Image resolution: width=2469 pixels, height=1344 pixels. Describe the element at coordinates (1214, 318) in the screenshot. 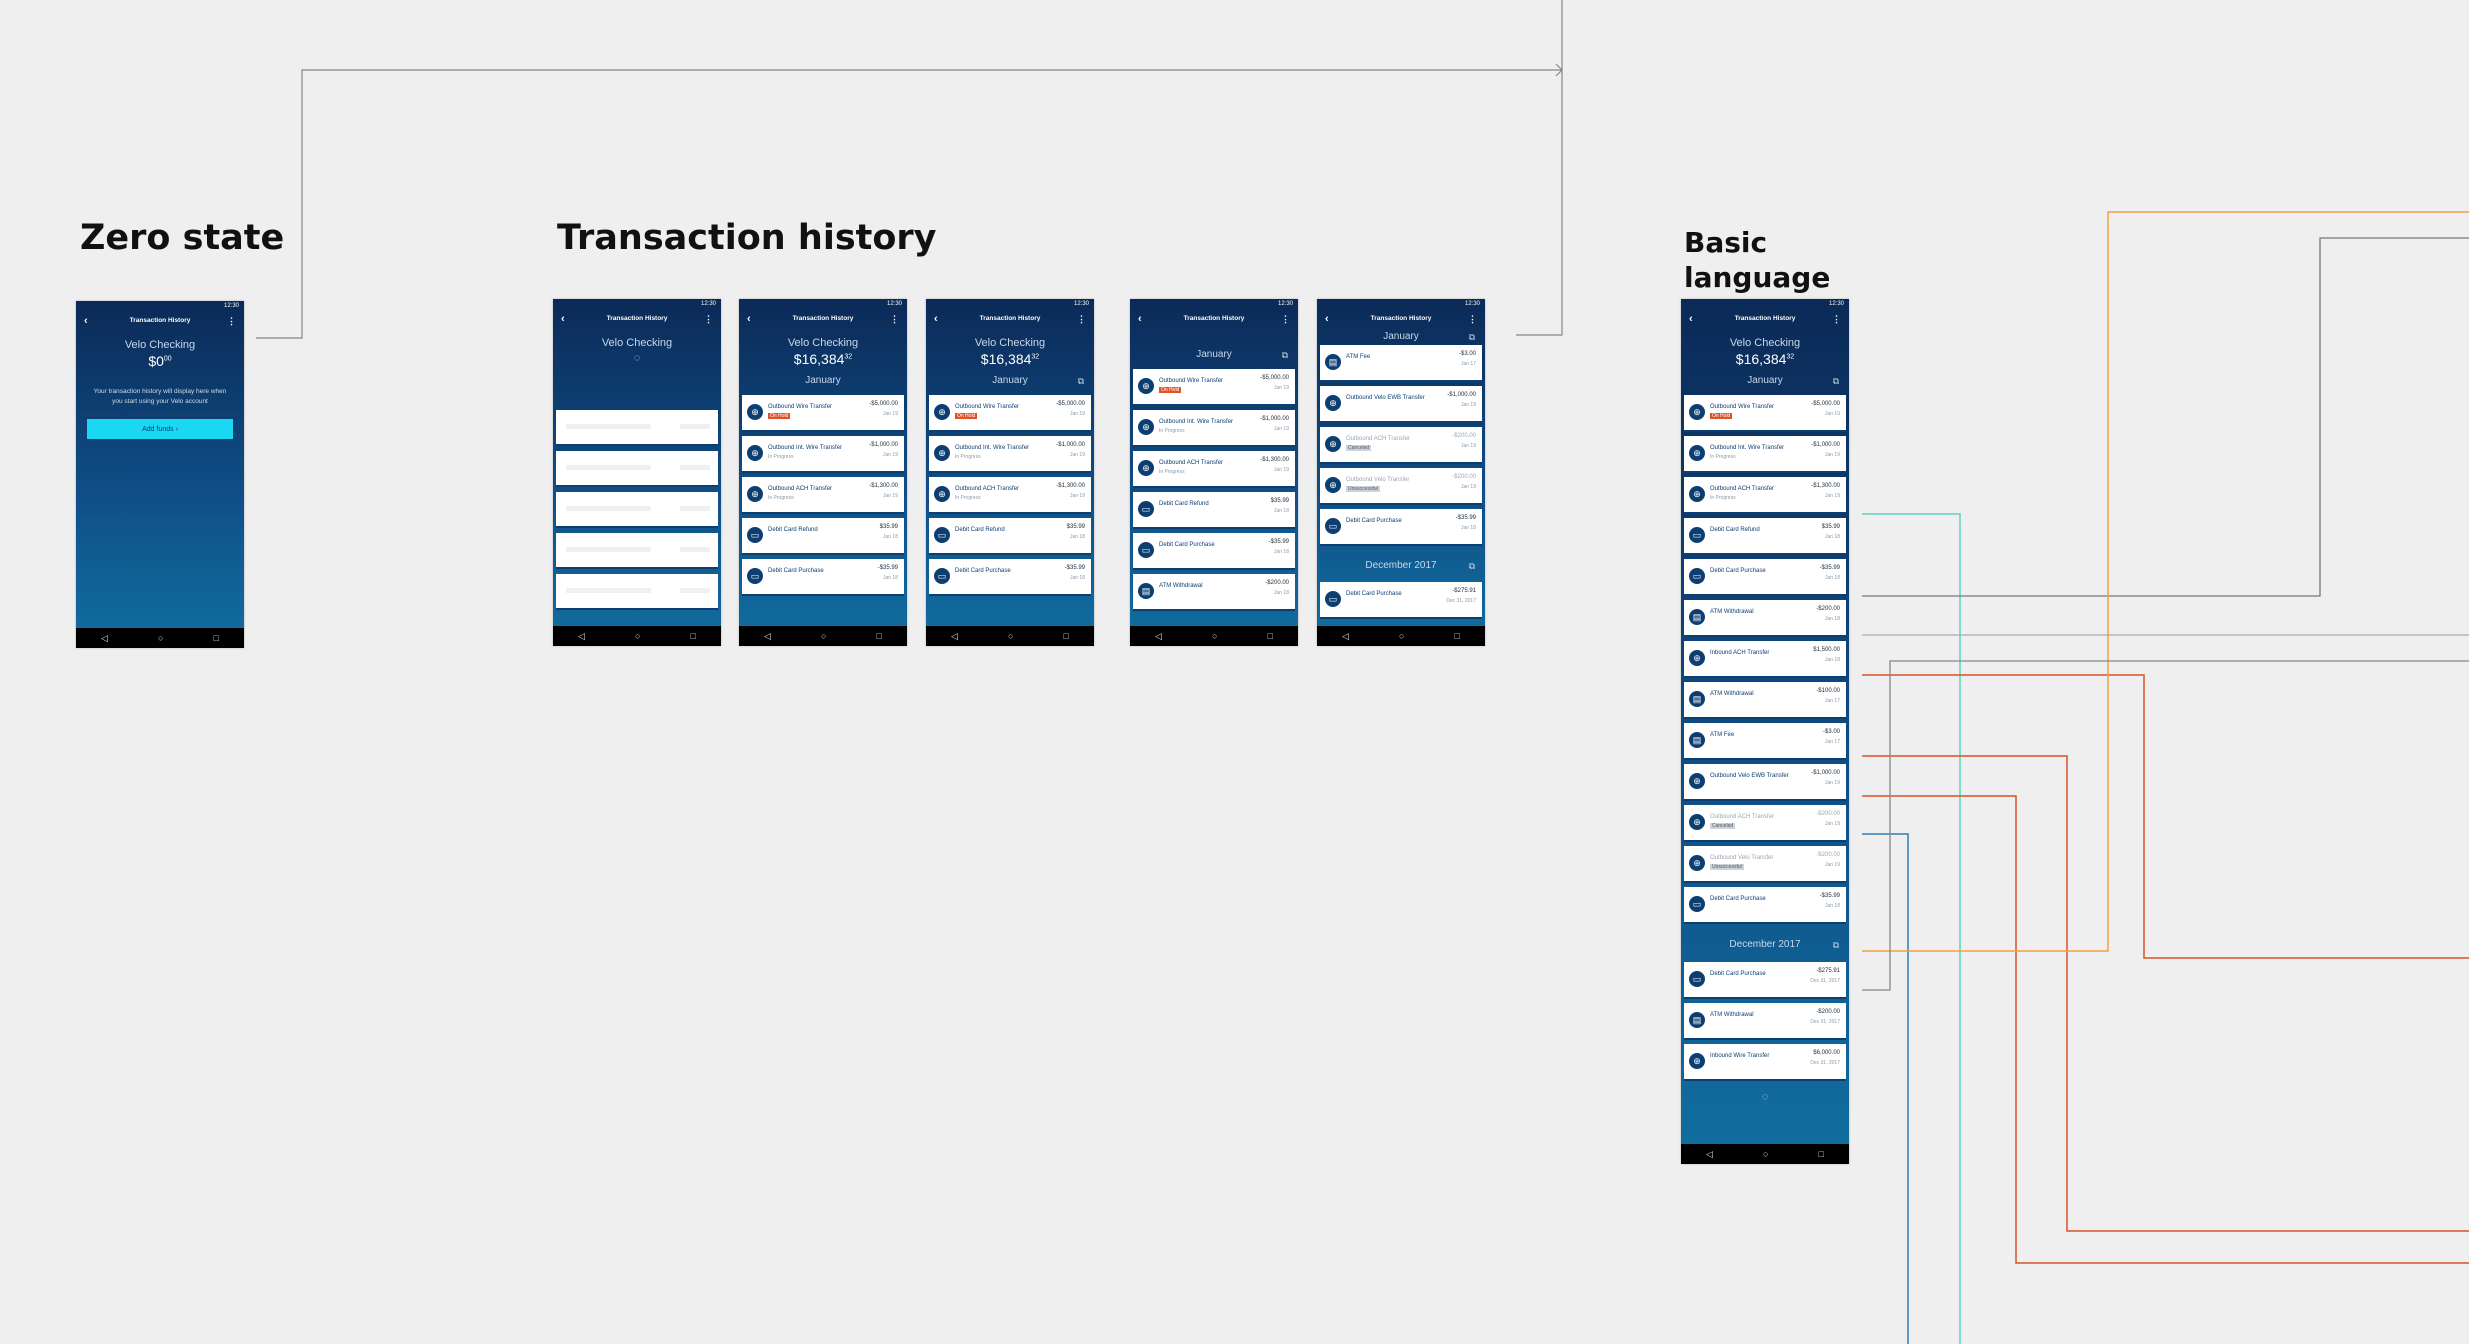

I see `screen-title: Transaction History` at that location.